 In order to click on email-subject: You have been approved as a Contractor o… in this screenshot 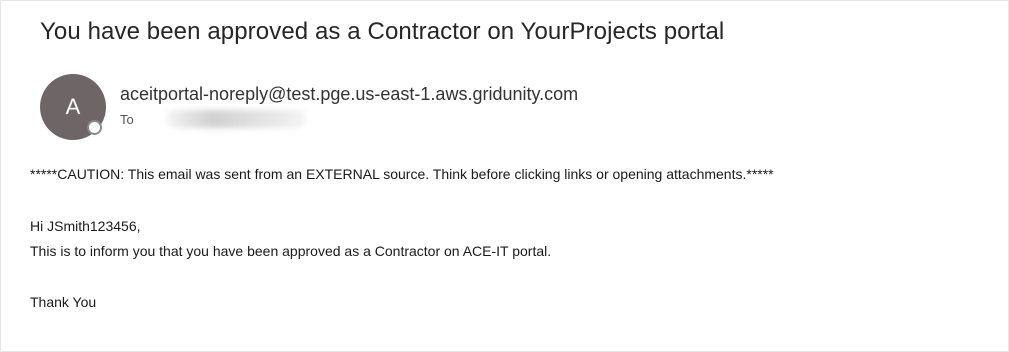, I will do `click(382, 31)`.